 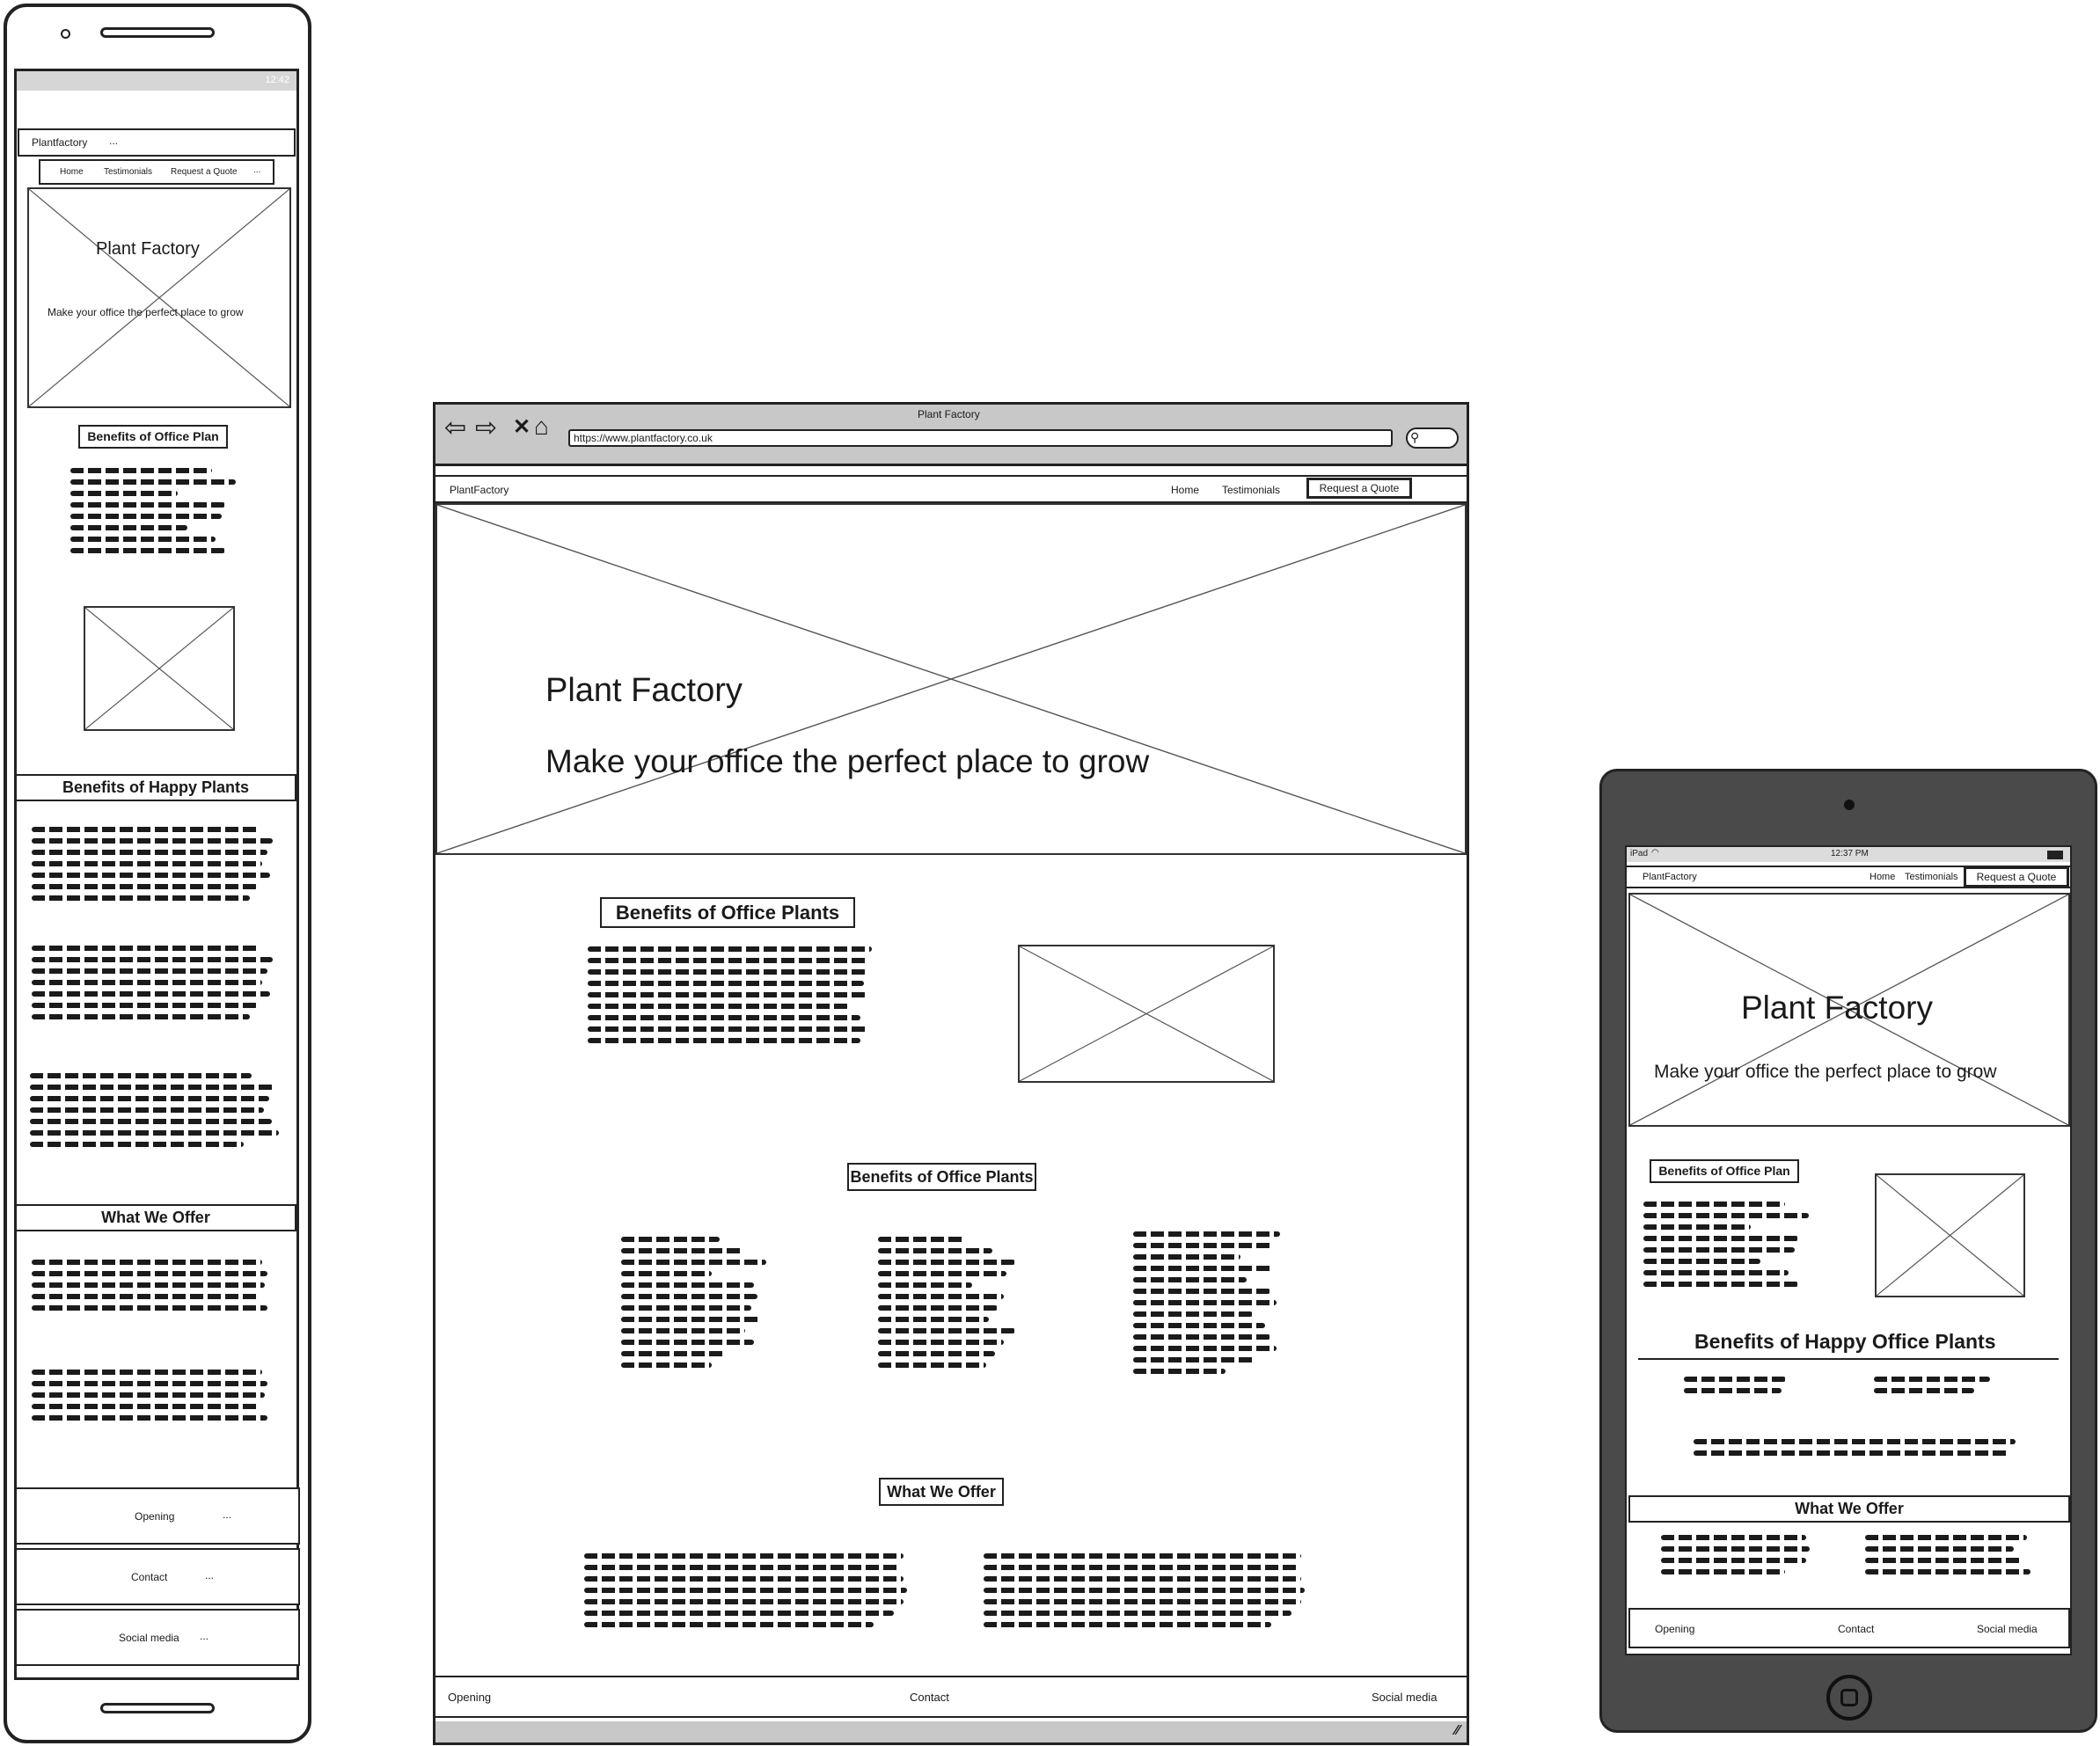 I want to click on phone-status-bar: 12:42, so click(x=156, y=81).